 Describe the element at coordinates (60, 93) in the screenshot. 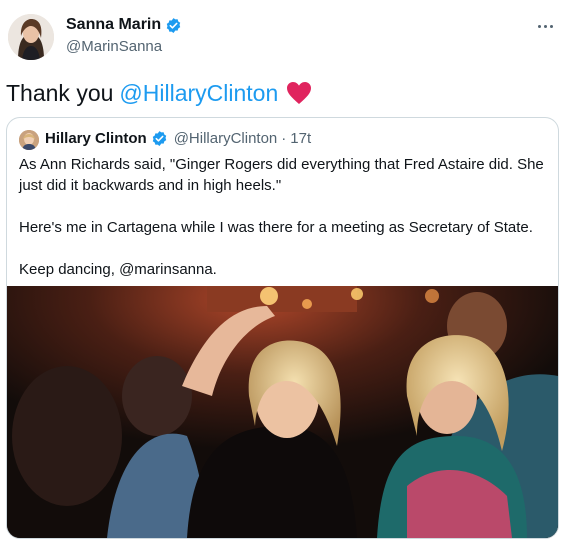

I see `tweet-text-body: Thank you` at that location.